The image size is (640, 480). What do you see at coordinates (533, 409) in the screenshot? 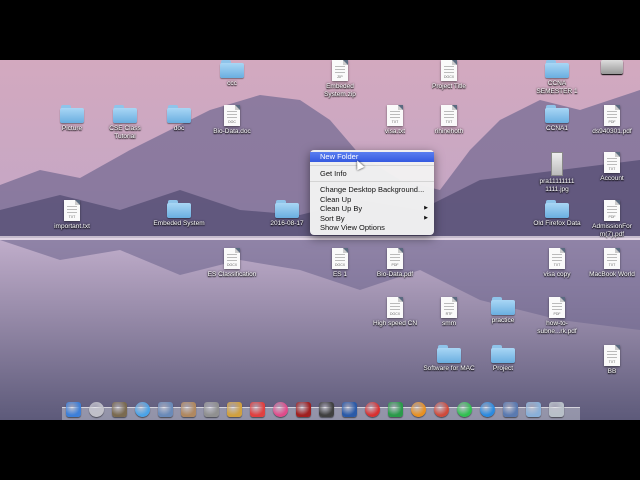
I see `downloads-icon` at bounding box center [533, 409].